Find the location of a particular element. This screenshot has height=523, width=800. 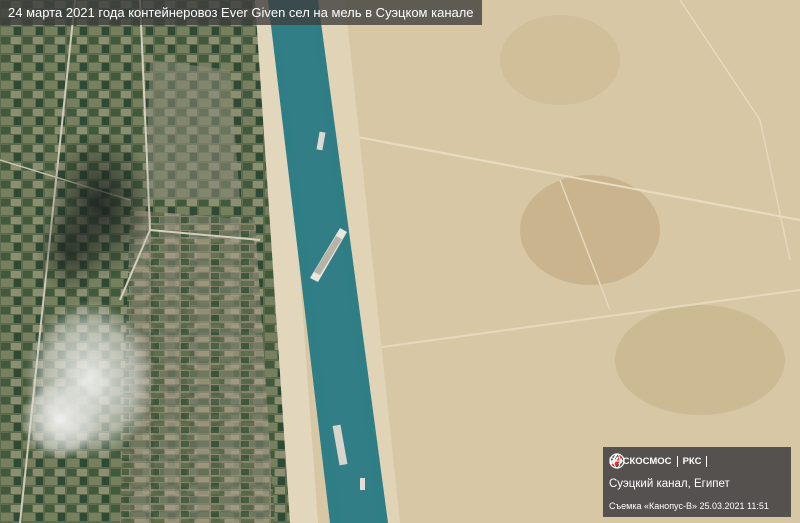

logo-row: РОСКОСМОС РКС is located at coordinates (658, 461).